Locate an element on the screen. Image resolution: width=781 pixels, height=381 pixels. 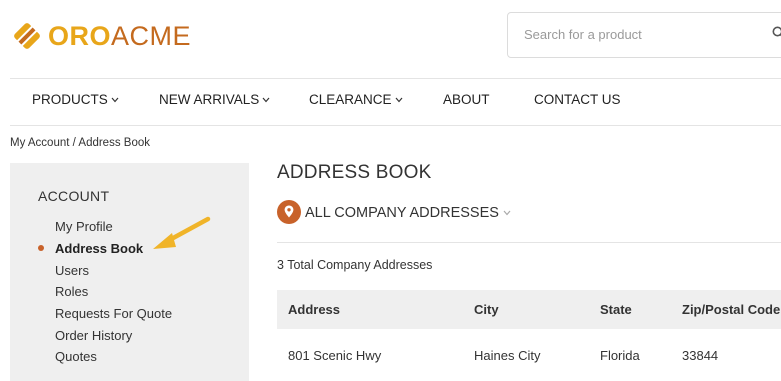
column-header-state: State is located at coordinates (616, 309).